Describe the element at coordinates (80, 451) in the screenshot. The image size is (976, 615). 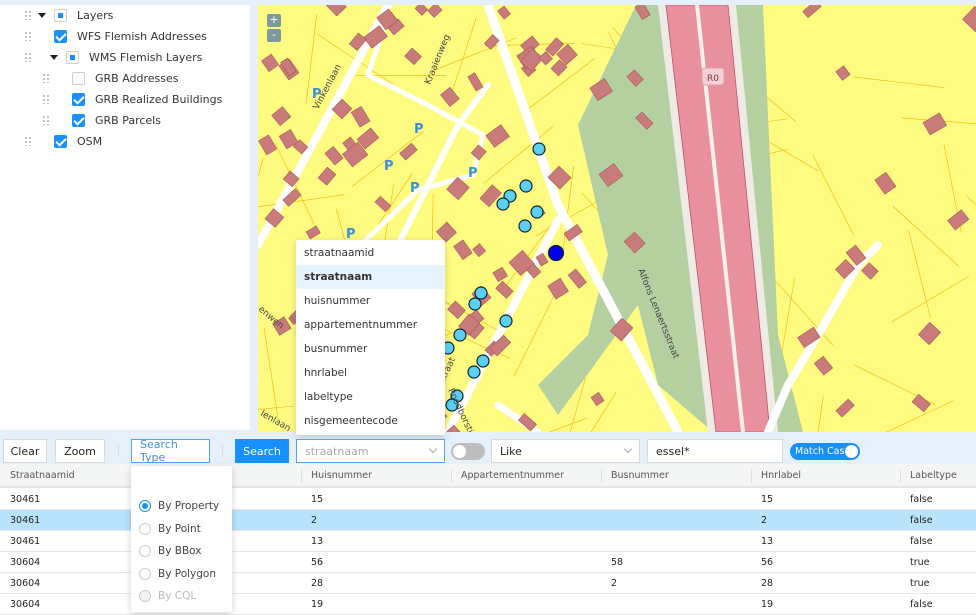
I see `zoom-button: Zoom` at that location.